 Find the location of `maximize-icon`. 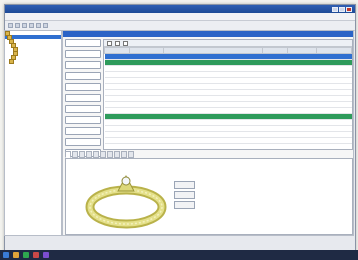

maximize-icon is located at coordinates (342, 9).